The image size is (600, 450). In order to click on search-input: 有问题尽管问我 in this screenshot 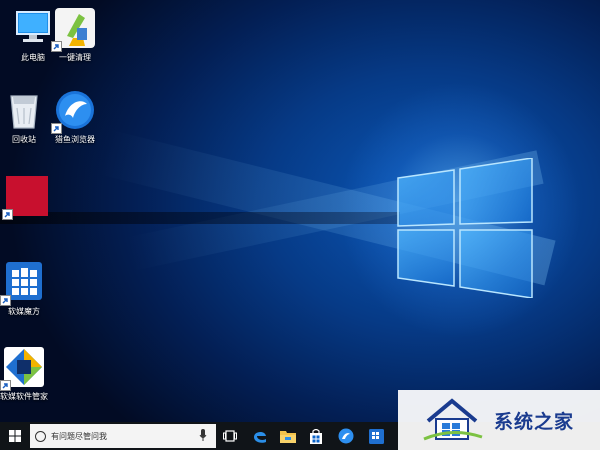, I will do `click(123, 436)`.